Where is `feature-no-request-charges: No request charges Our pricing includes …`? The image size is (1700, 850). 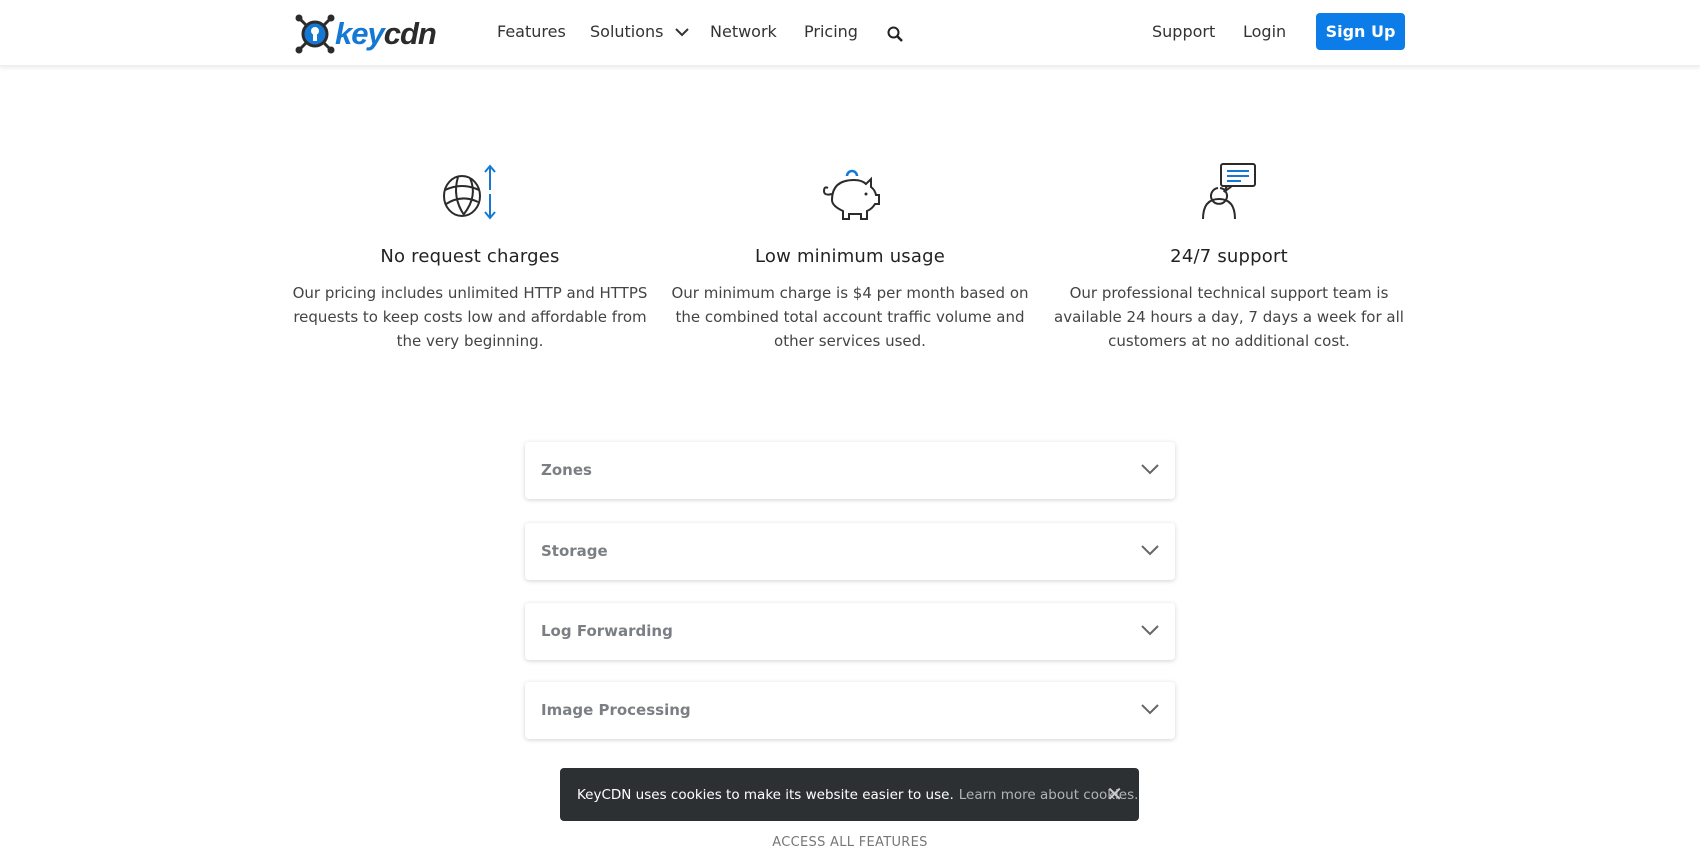 feature-no-request-charges: No request charges Our pricing includes … is located at coordinates (470, 256).